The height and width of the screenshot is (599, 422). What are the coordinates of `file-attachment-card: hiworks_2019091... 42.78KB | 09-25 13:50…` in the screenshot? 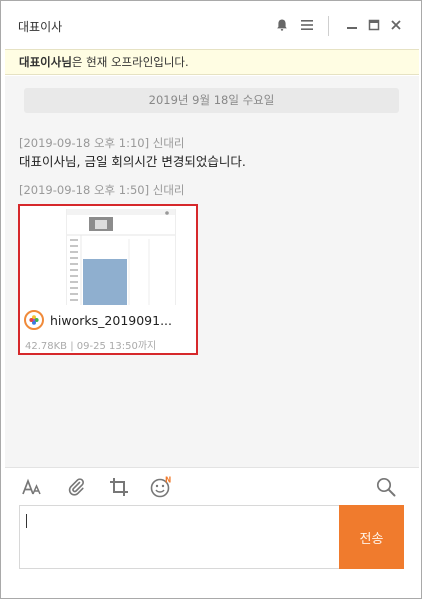 It's located at (108, 279).